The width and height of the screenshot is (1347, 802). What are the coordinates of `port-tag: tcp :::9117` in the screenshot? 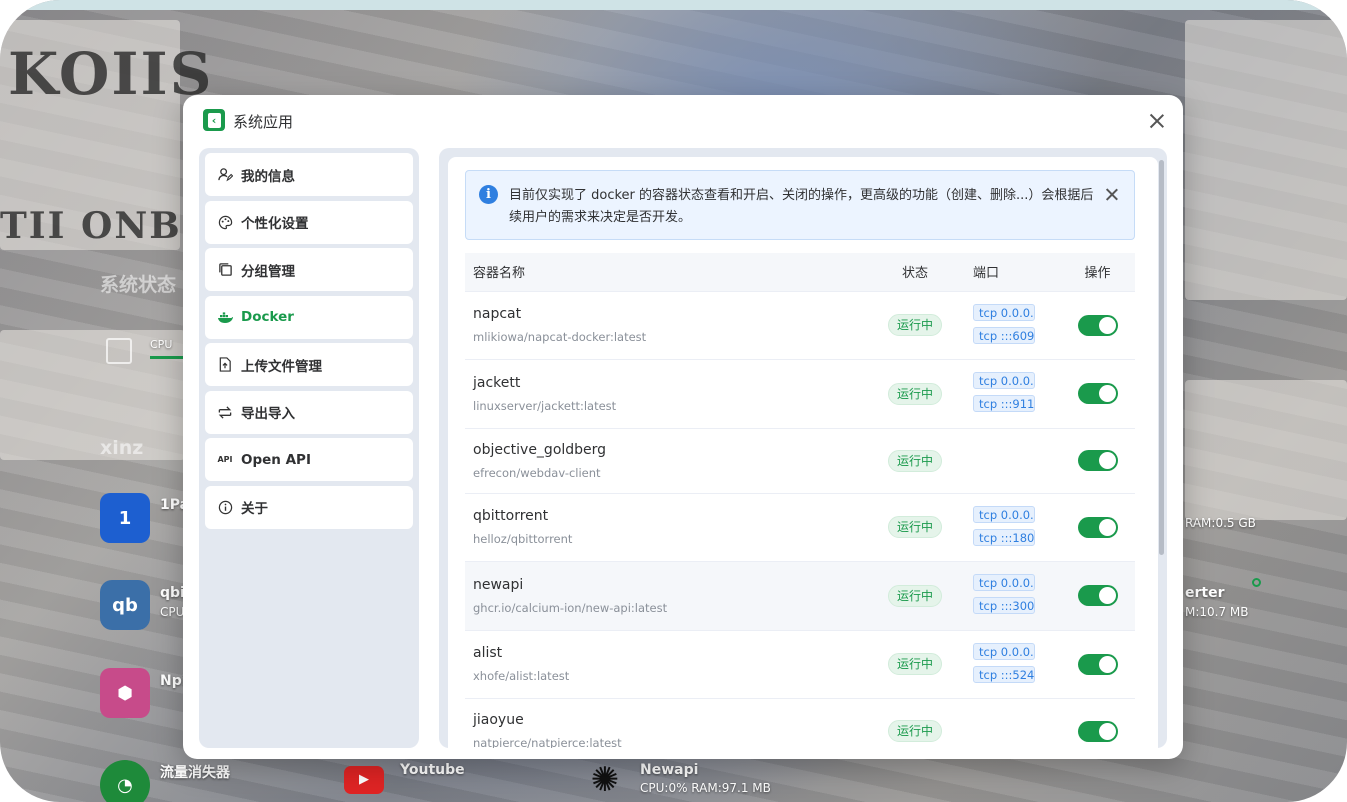 It's located at (1004, 403).